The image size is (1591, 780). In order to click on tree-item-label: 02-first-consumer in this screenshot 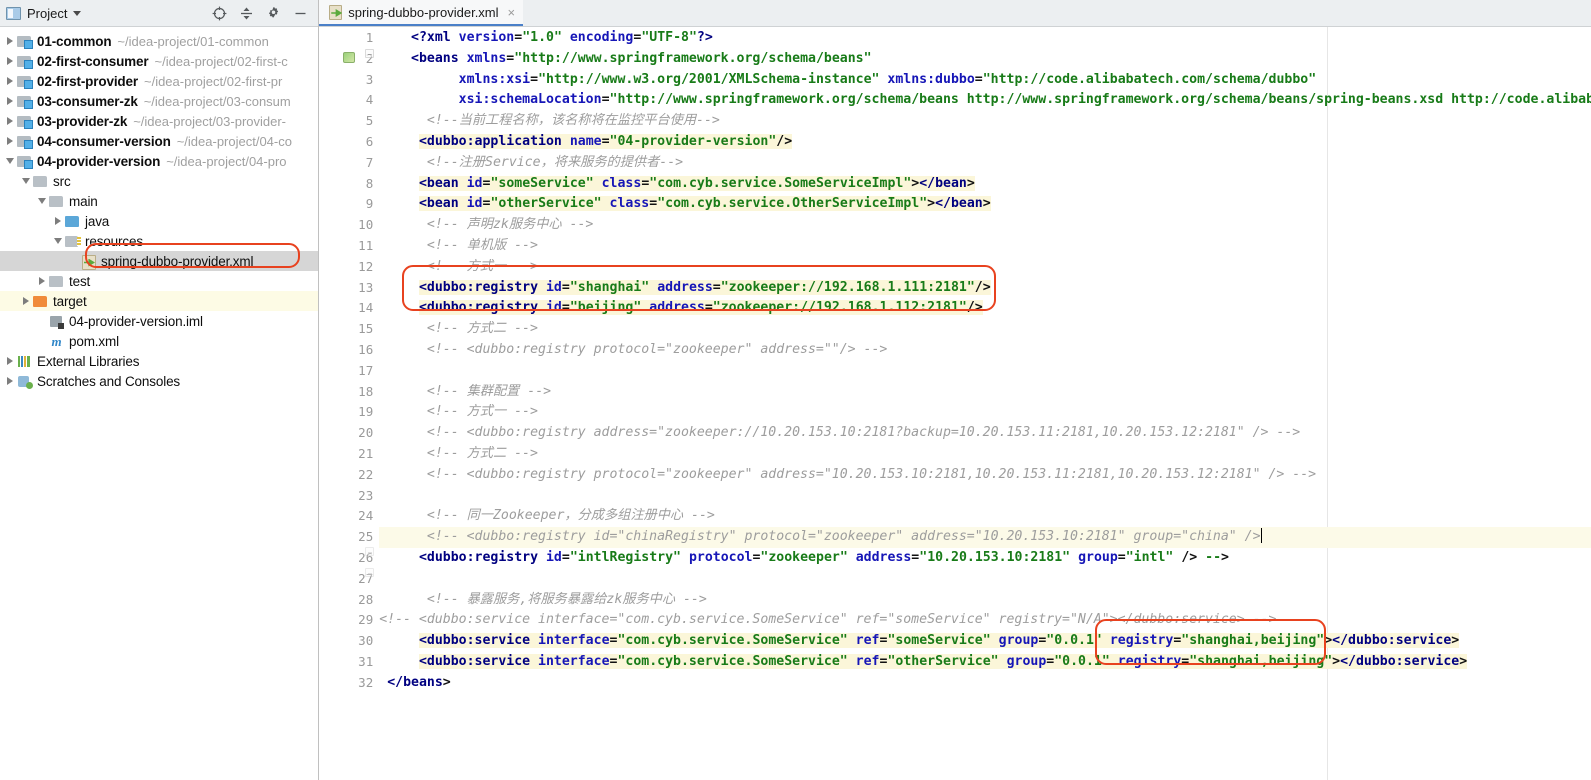, I will do `click(93, 61)`.